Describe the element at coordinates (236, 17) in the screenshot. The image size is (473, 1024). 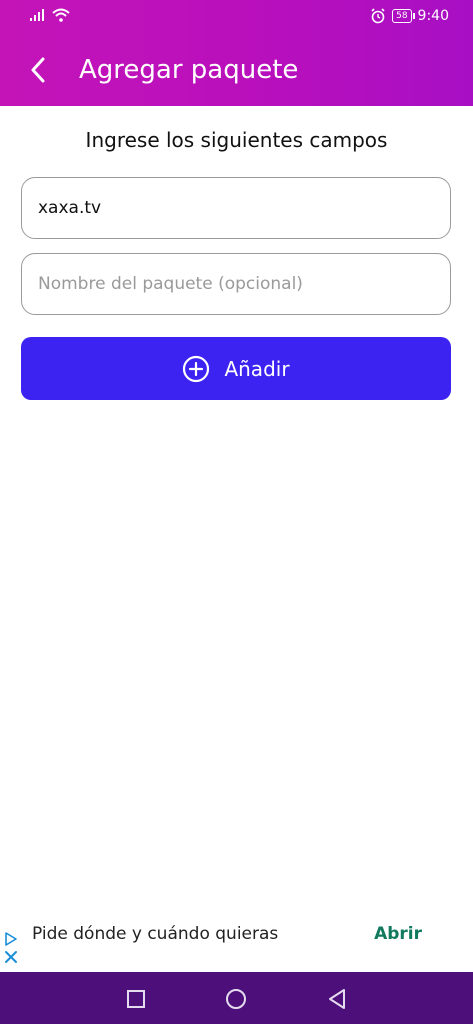
I see `status-bar: 58 9:40` at that location.